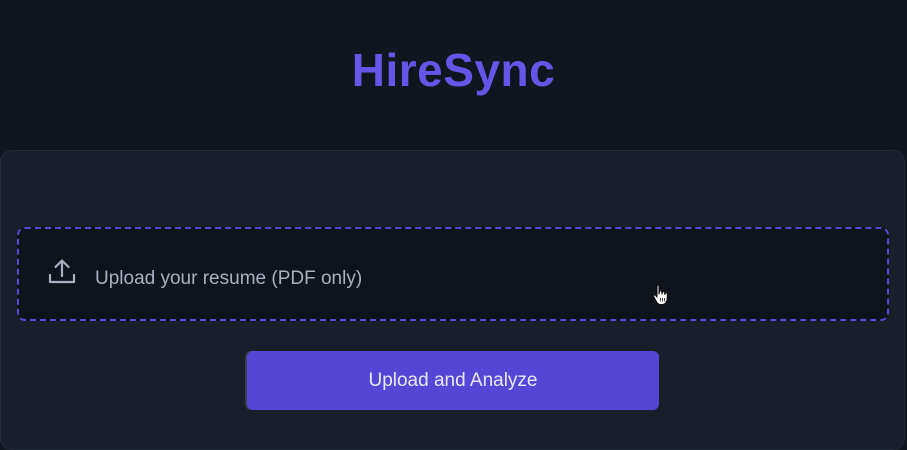 The image size is (907, 450). I want to click on upload-analyze-button: Upload and Analyze, so click(453, 380).